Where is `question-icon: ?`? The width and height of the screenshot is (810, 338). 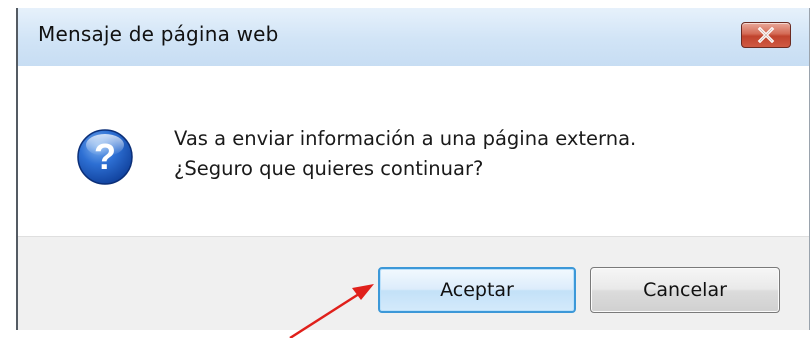 question-icon: ? is located at coordinates (105, 157).